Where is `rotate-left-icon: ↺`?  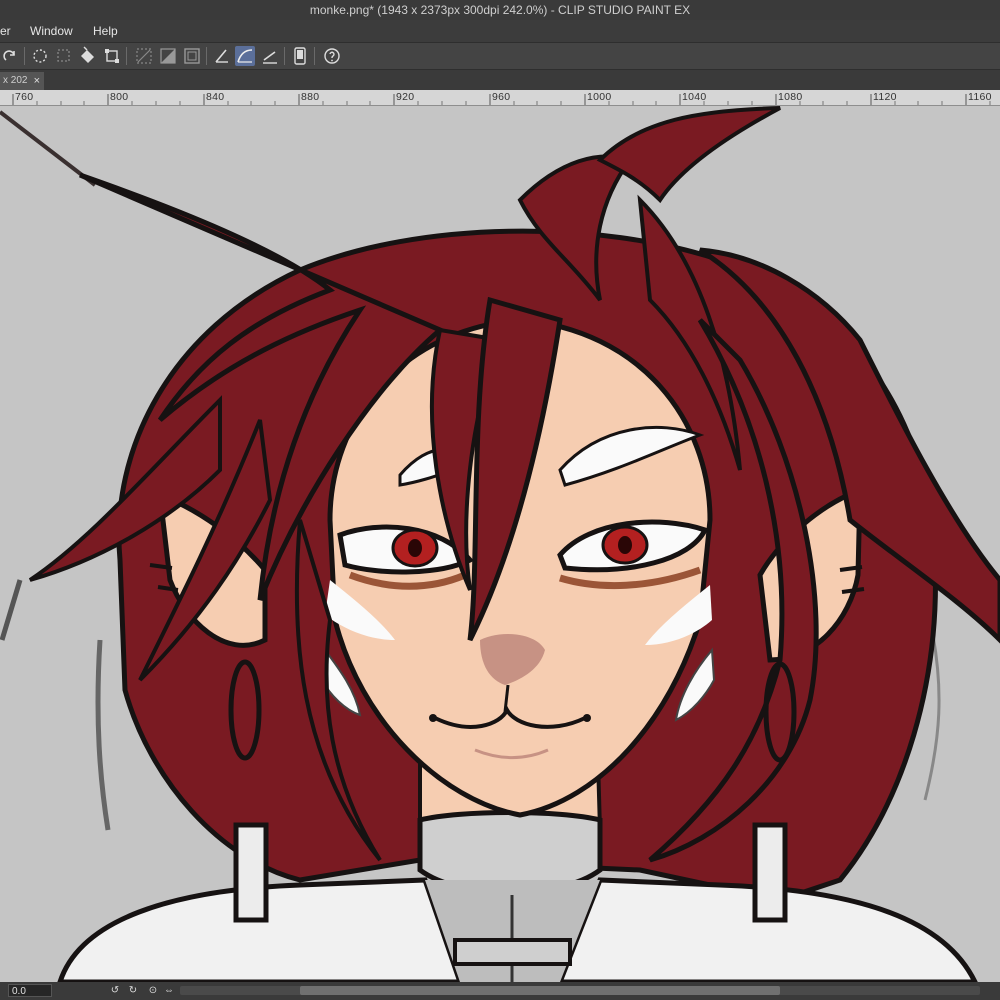
rotate-left-icon: ↺ is located at coordinates (115, 991).